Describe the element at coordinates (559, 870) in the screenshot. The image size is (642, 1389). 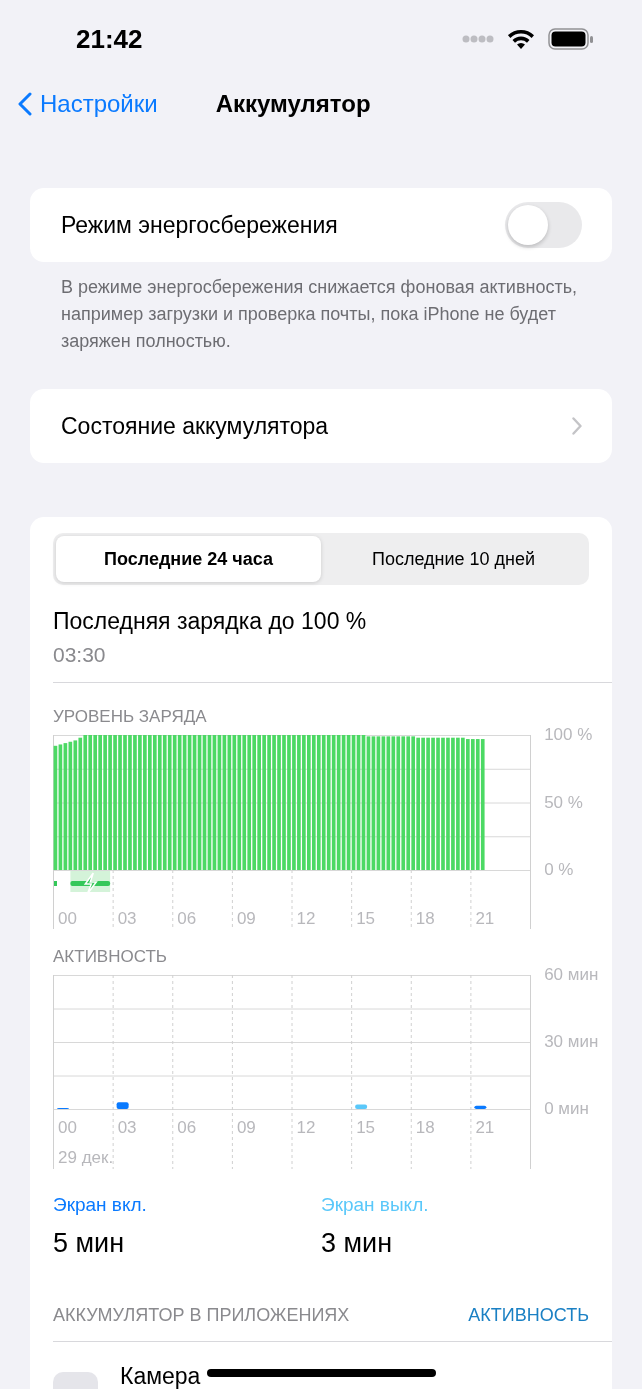
I see `axis-label: 0 %` at that location.